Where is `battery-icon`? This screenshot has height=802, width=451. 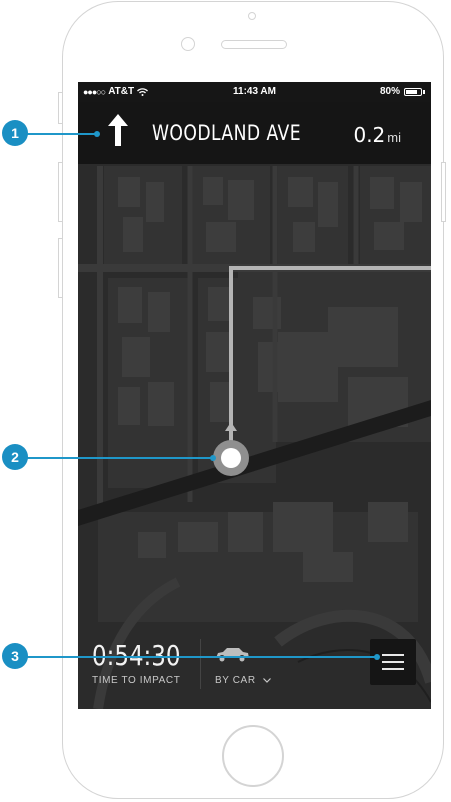
battery-icon is located at coordinates (413, 91).